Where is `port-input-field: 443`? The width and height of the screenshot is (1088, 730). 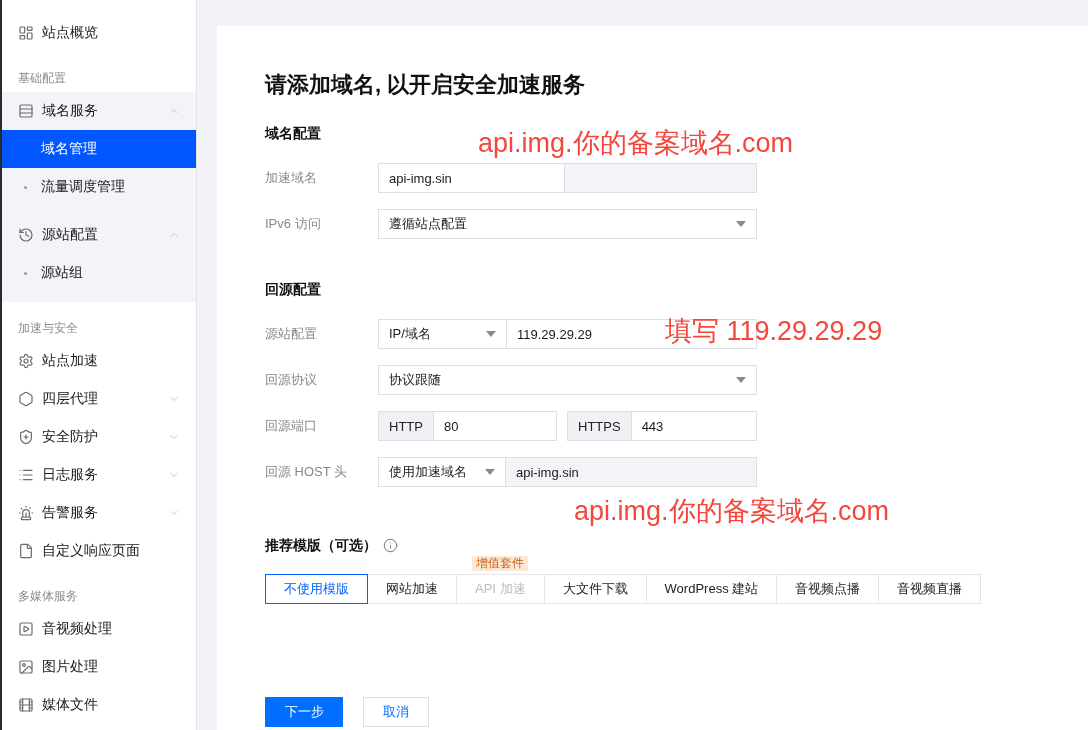
port-input-field: 443 is located at coordinates (693, 426).